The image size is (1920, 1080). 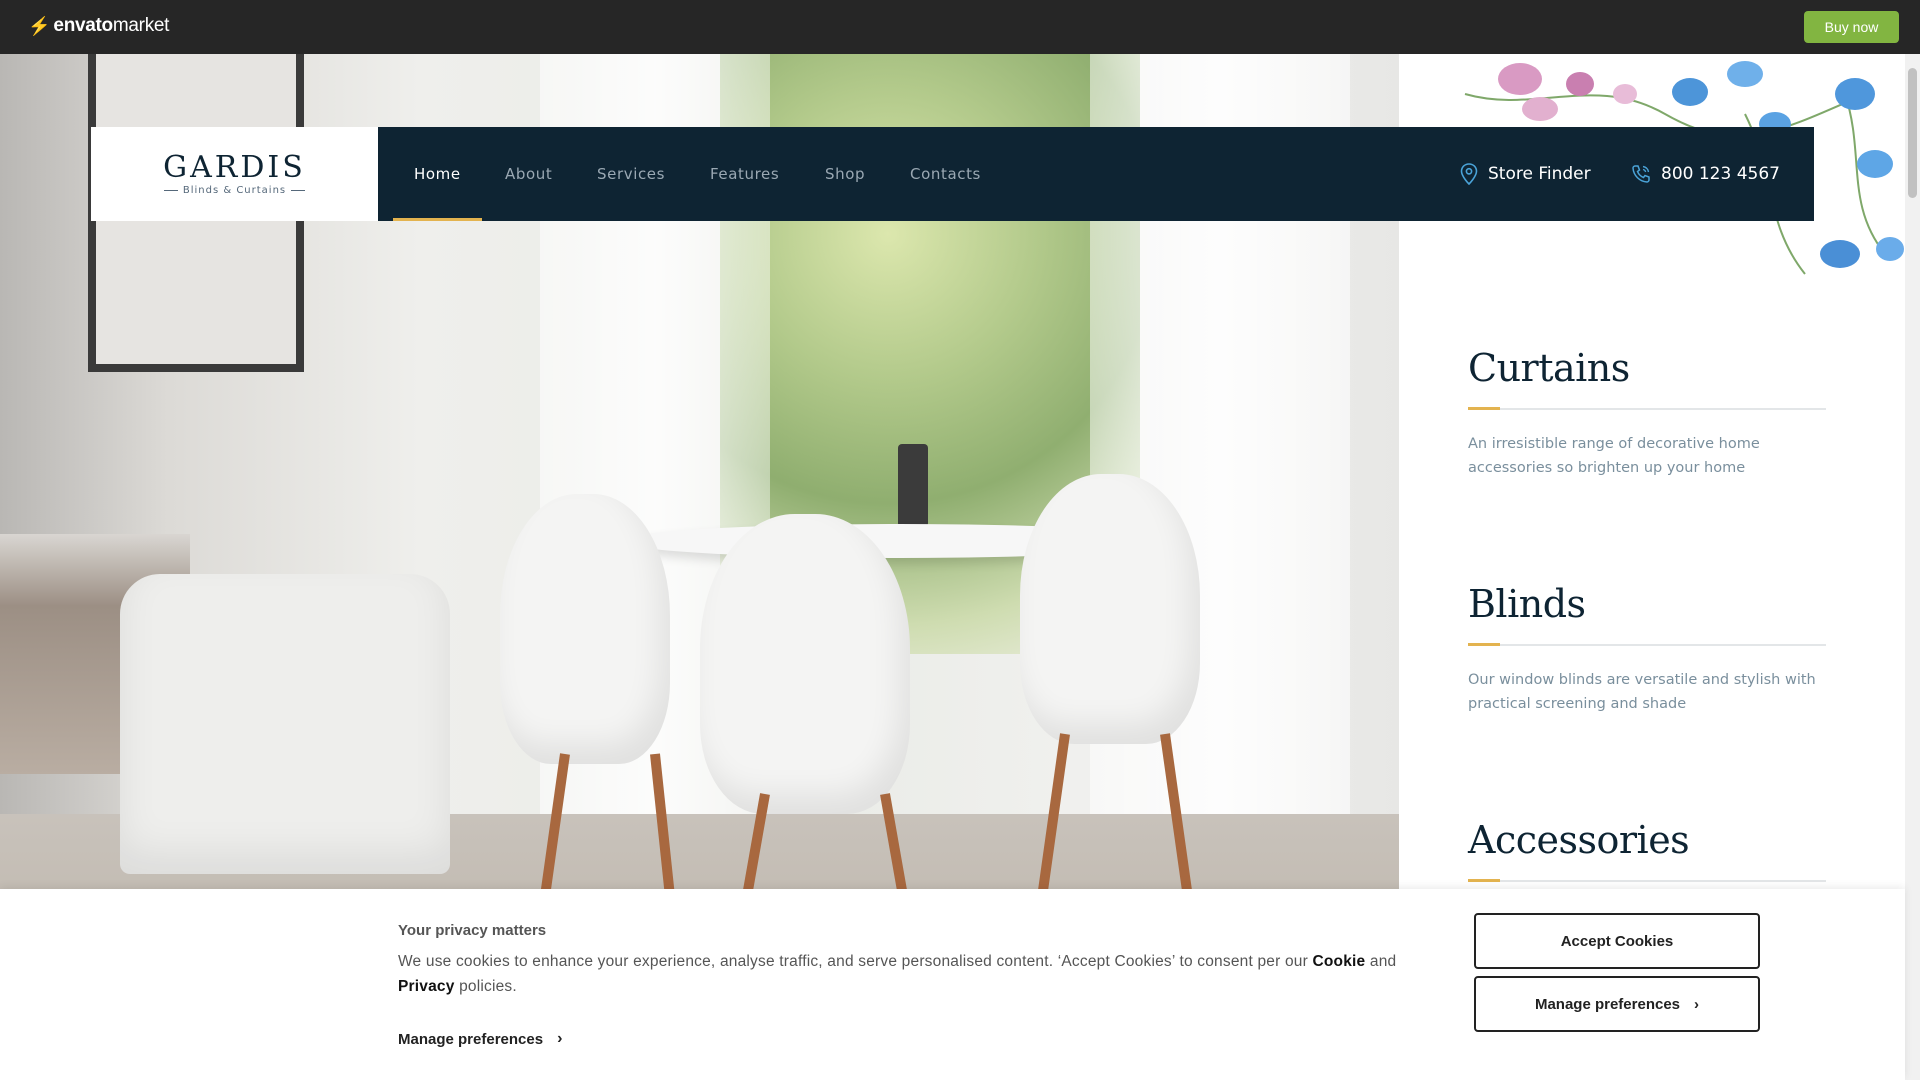 What do you see at coordinates (1641, 174) in the screenshot?
I see `phone-icon` at bounding box center [1641, 174].